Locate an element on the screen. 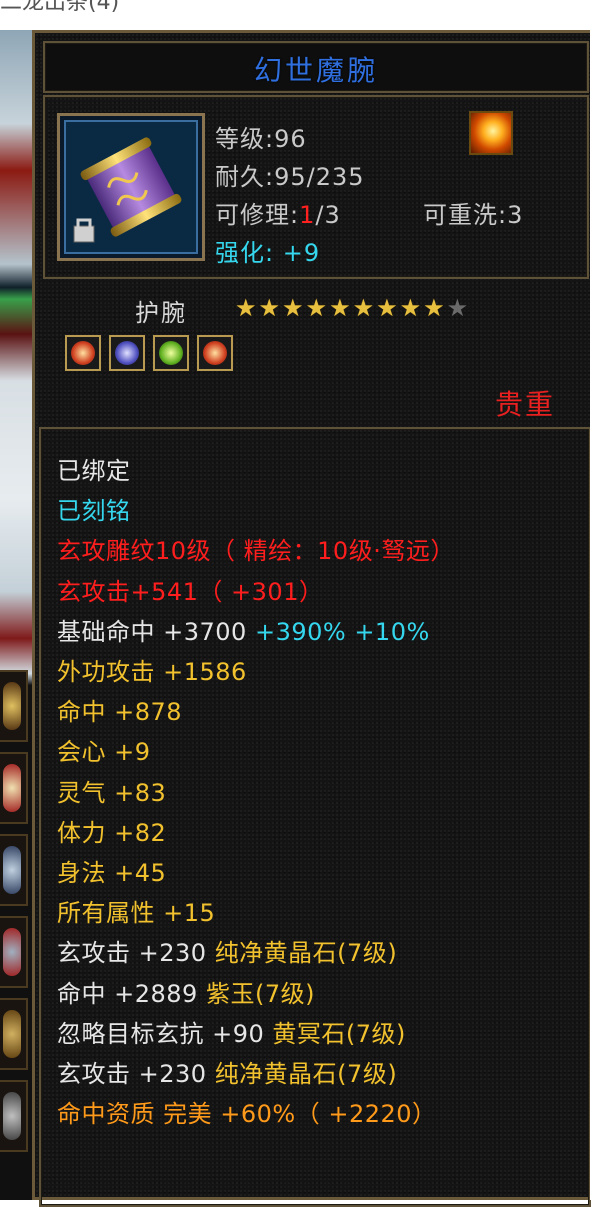 This screenshot has width=600, height=1207. fire-skill-icon is located at coordinates (491, 133).